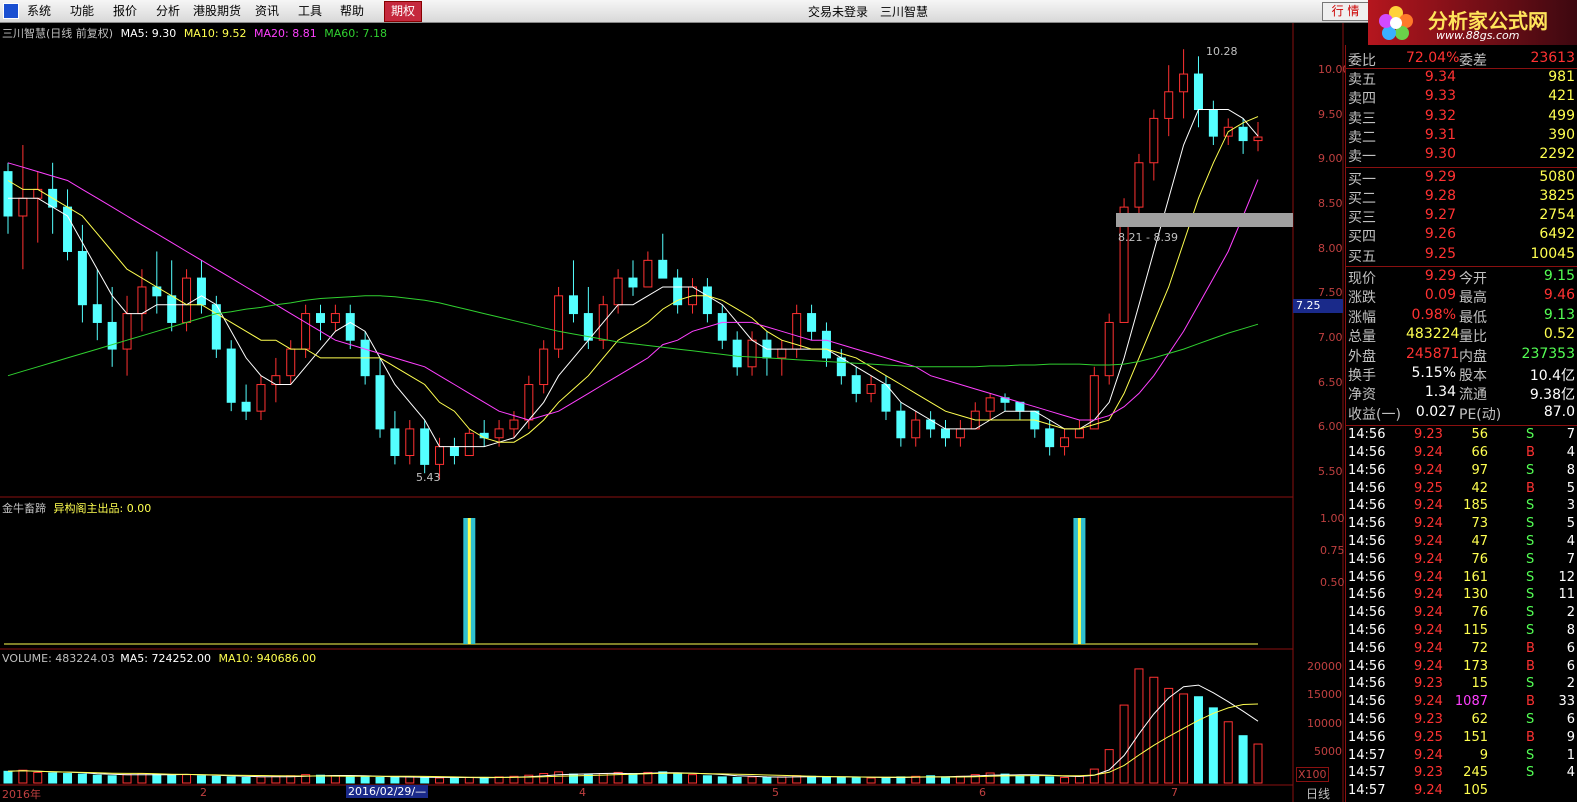 The image size is (1577, 802). What do you see at coordinates (1374, 414) in the screenshot?
I see `stat-label: 收益(一)` at bounding box center [1374, 414].